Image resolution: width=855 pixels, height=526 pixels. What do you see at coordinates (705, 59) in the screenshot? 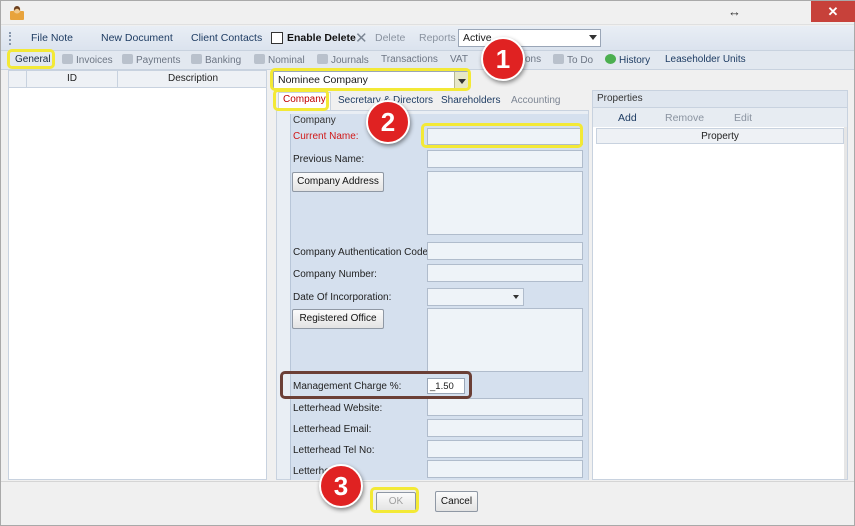
I see `tab-leaseholder-units: Leaseholder Units` at bounding box center [705, 59].